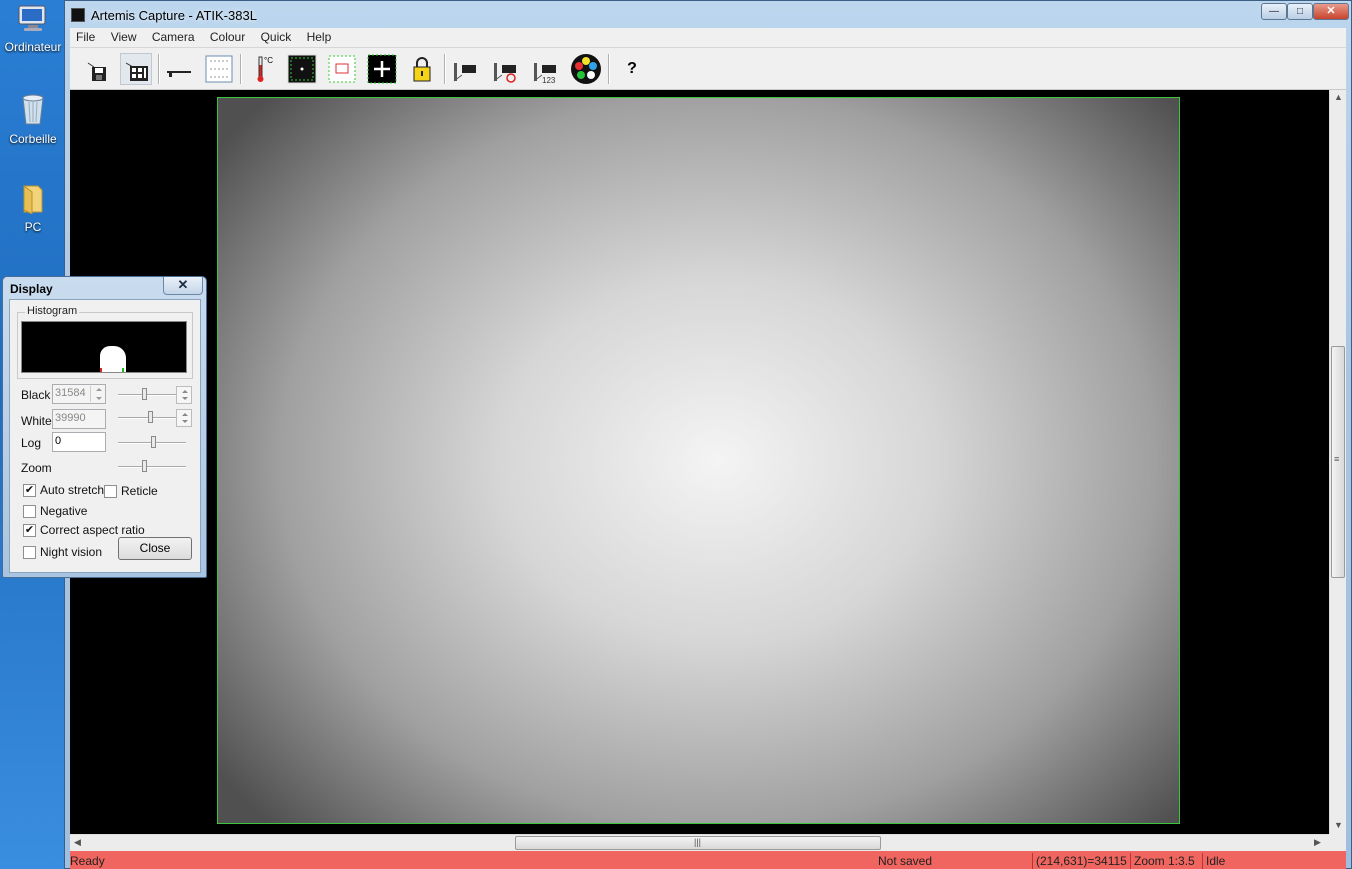 This screenshot has height=869, width=1352. I want to click on help-button: ?, so click(632, 69).